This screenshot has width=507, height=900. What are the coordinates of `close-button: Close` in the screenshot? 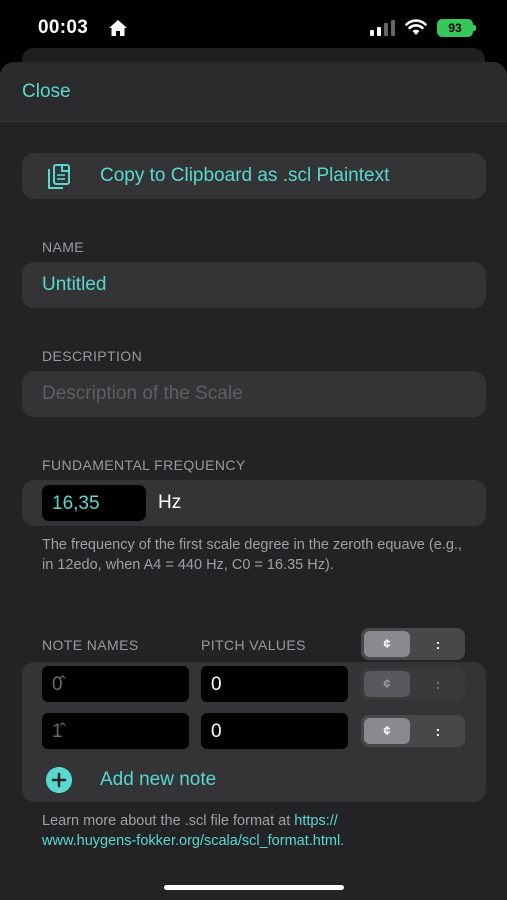 It's located at (46, 92).